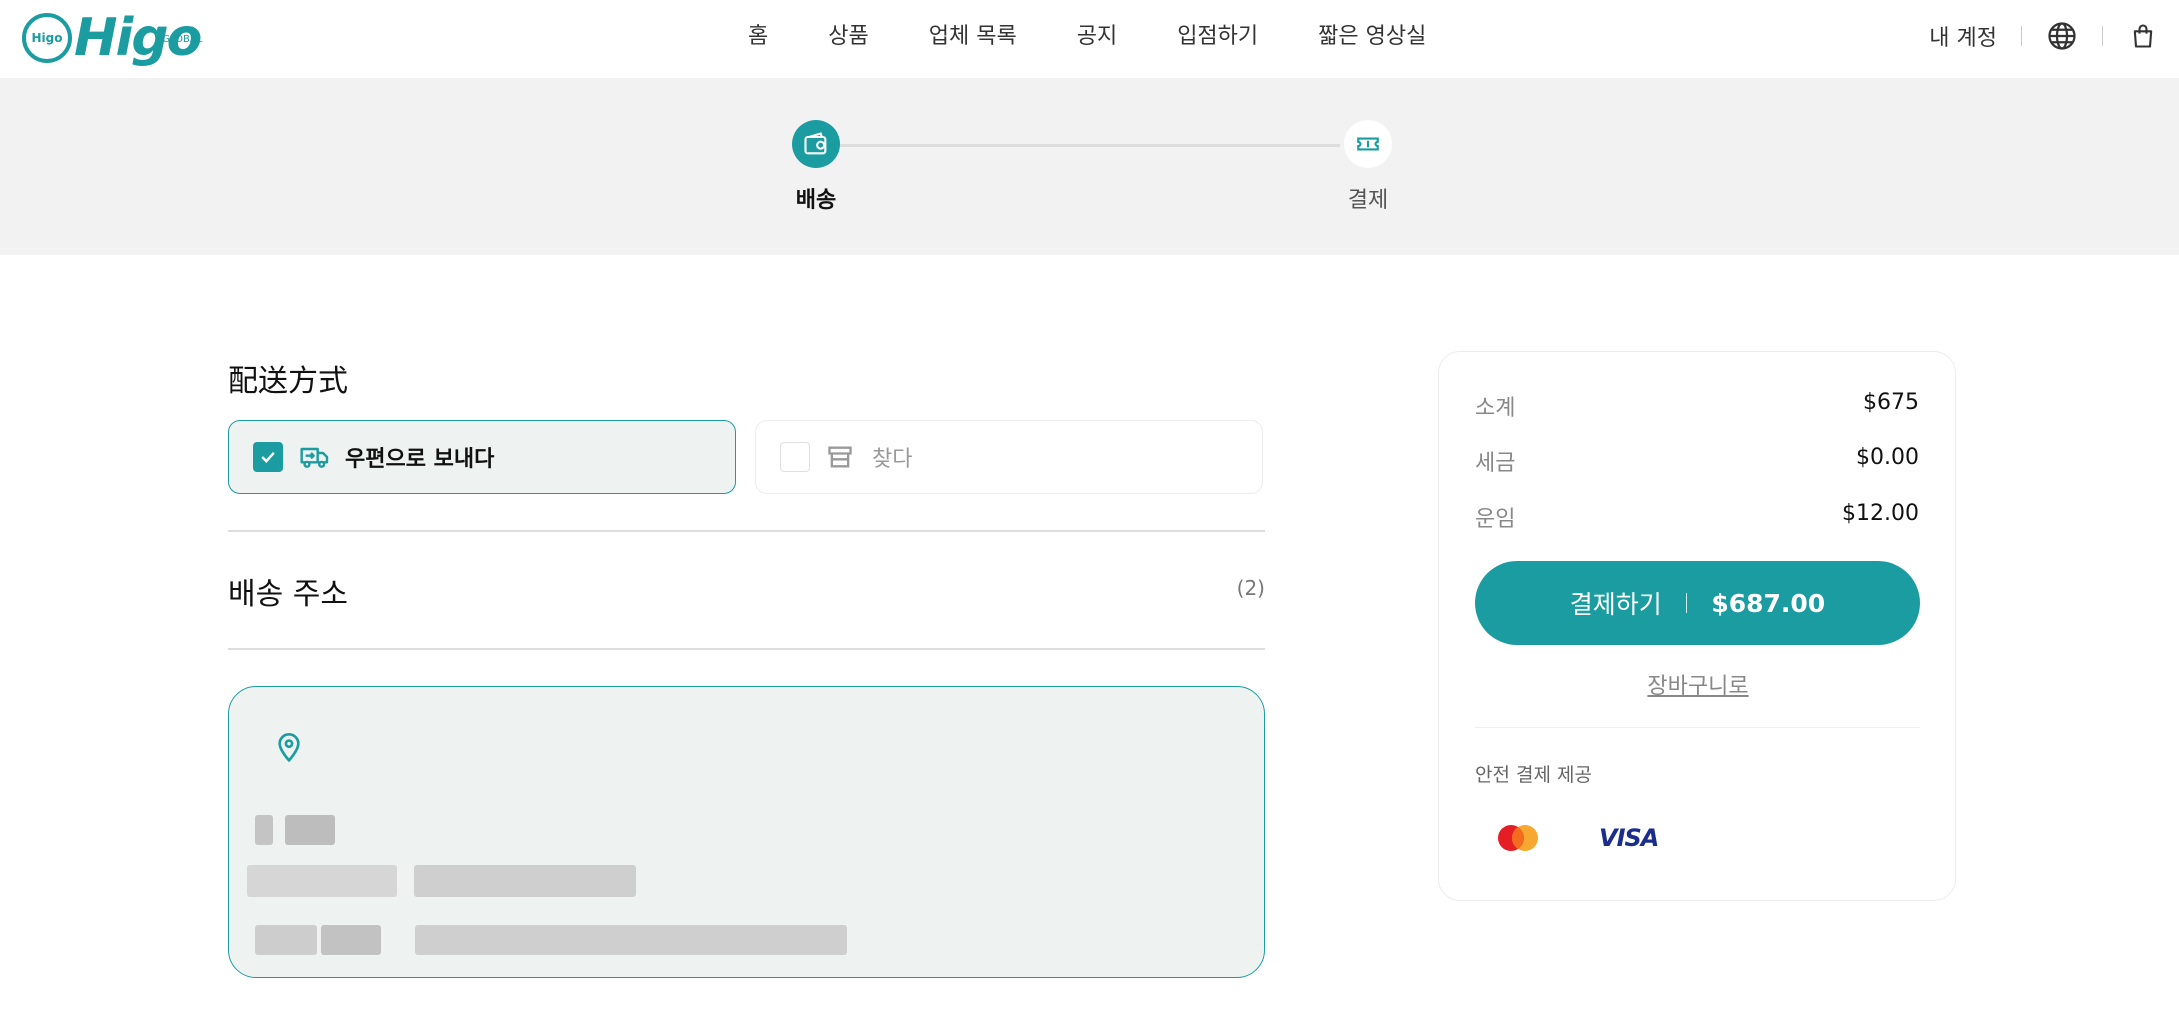 The width and height of the screenshot is (2179, 1009). What do you see at coordinates (1372, 37) in the screenshot?
I see `nav-short-videos: 짧은 영상실` at bounding box center [1372, 37].